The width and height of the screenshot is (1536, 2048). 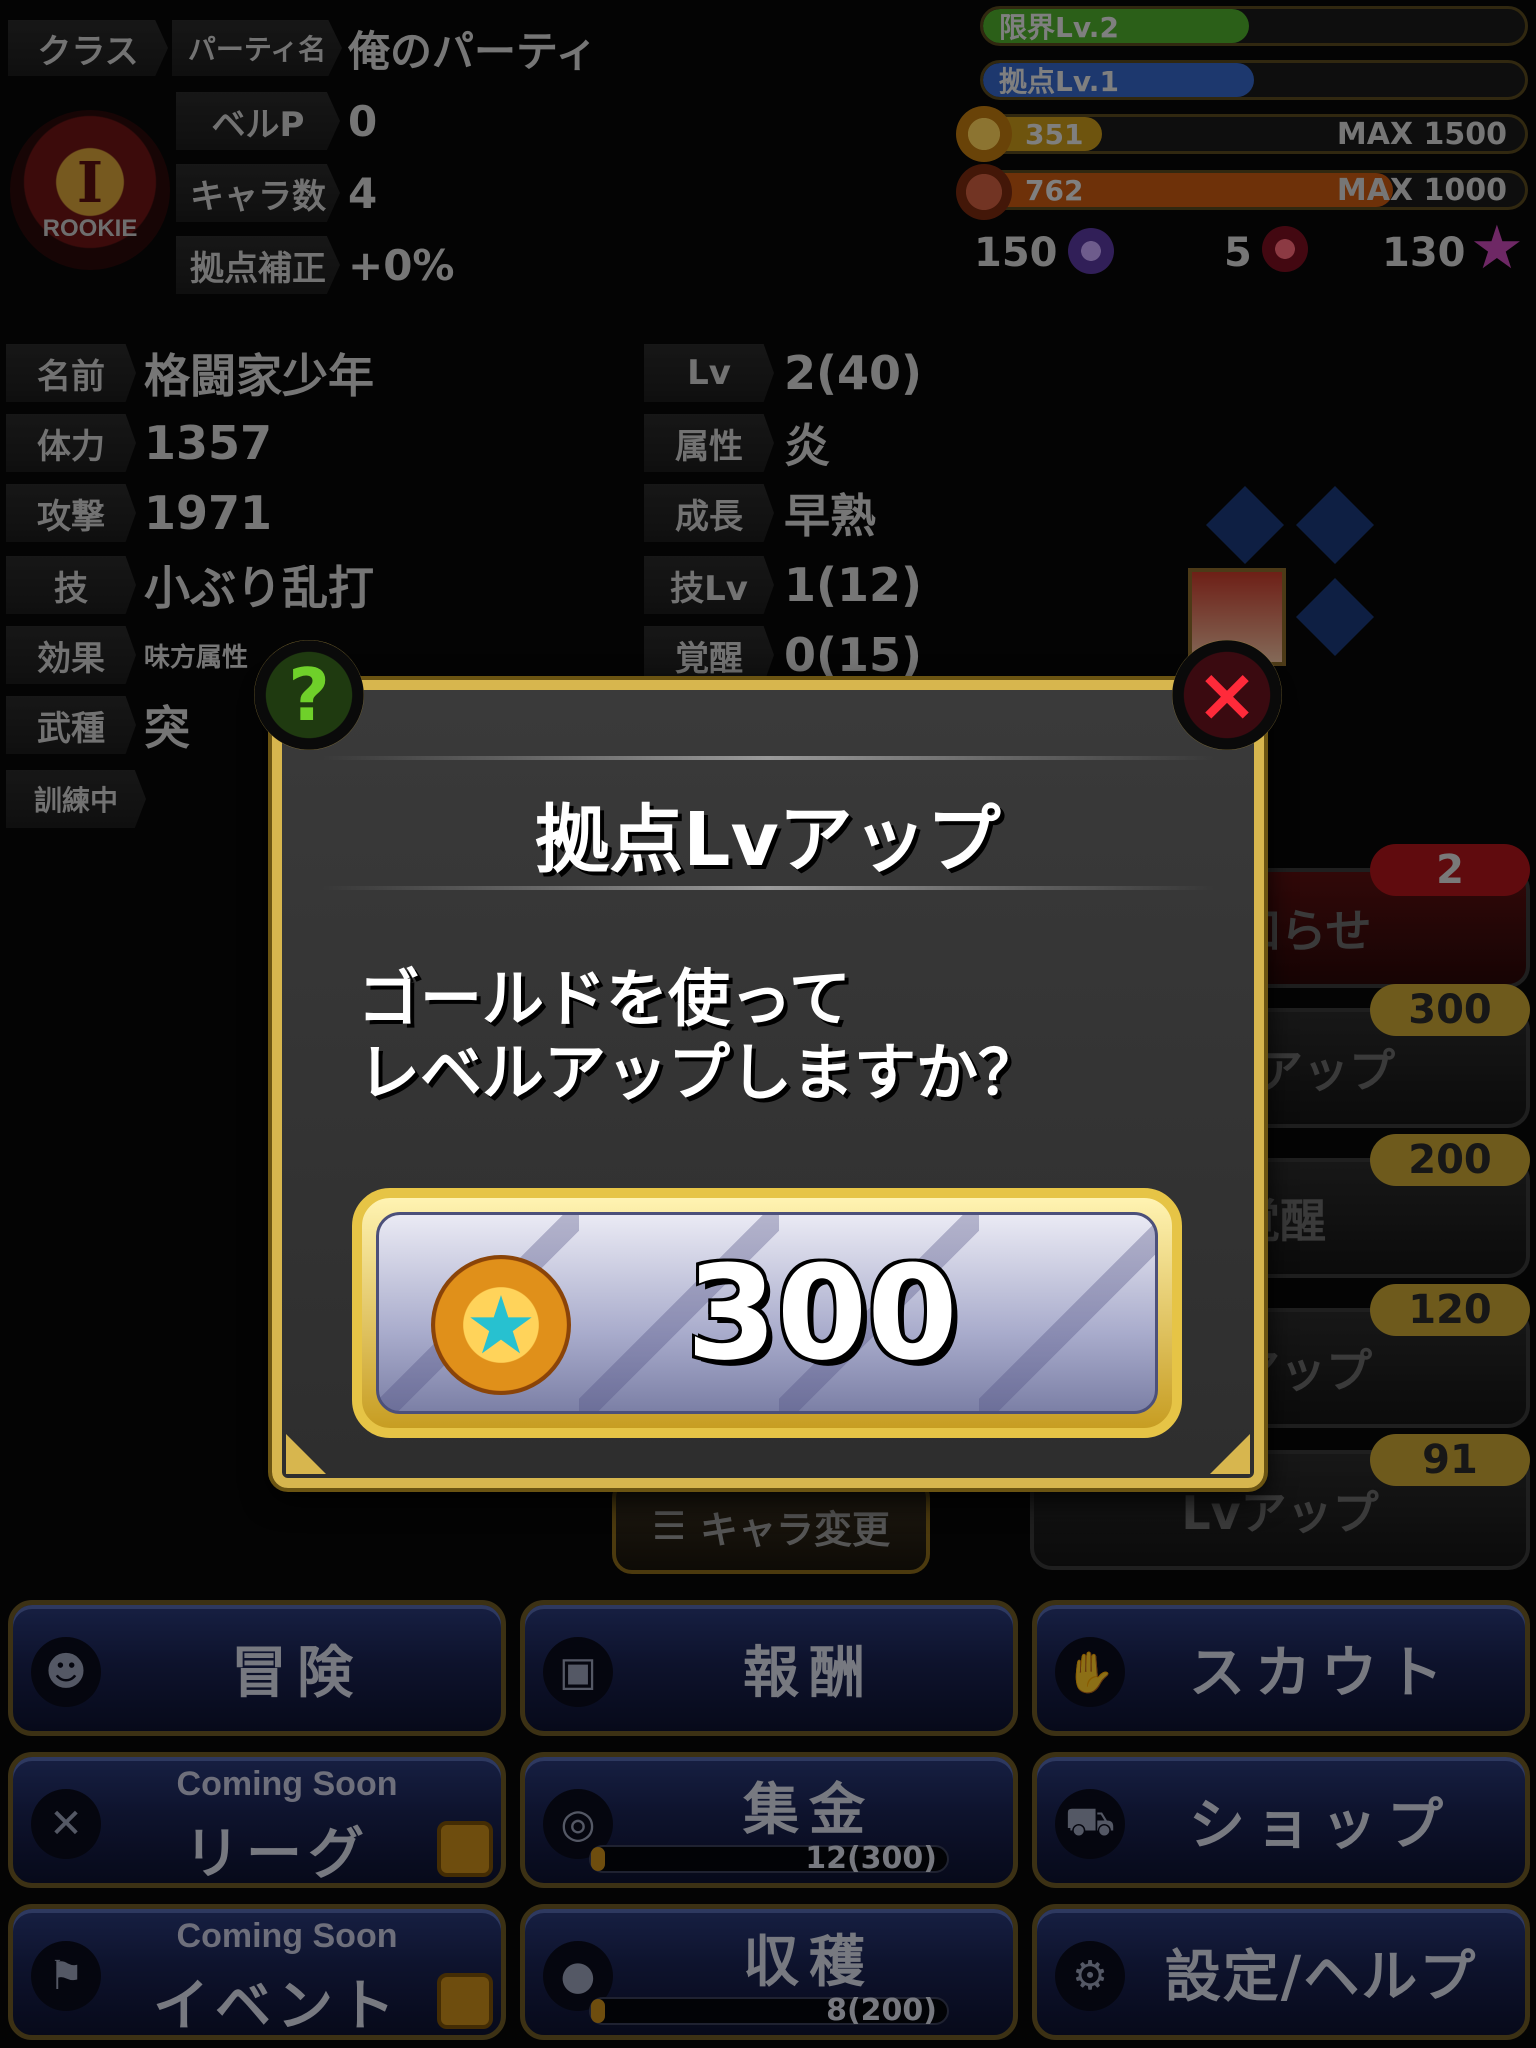 I want to click on dialog-title: 拠点Lvアップ, so click(x=768, y=840).